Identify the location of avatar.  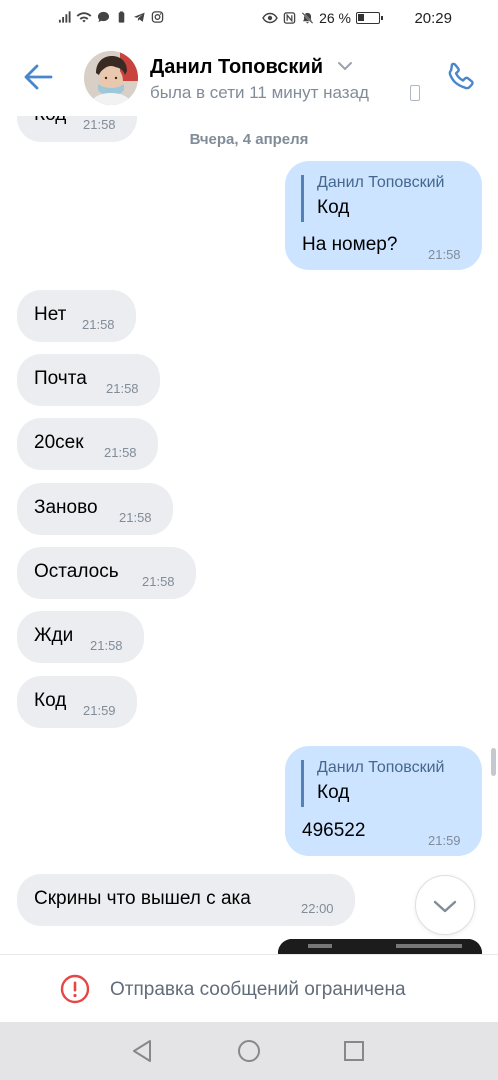
(111, 78).